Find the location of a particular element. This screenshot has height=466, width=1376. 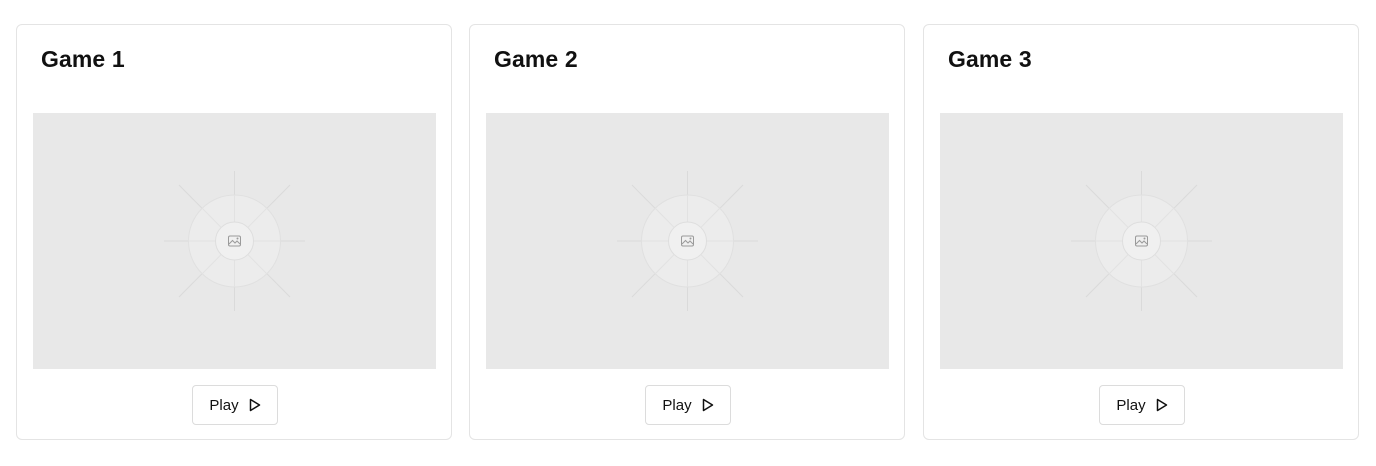

game-title: Game 1 is located at coordinates (83, 59).